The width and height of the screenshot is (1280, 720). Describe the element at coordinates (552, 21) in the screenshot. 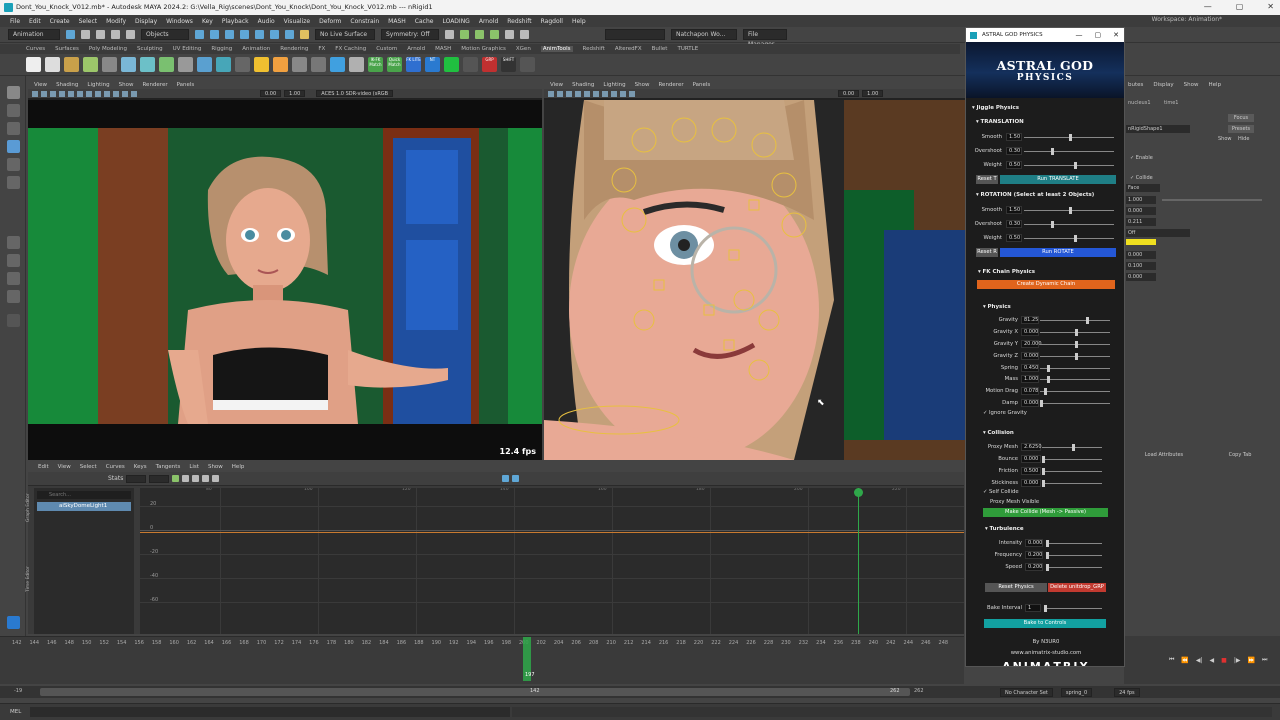

I see `menu-ragdoll: Ragdoll` at that location.